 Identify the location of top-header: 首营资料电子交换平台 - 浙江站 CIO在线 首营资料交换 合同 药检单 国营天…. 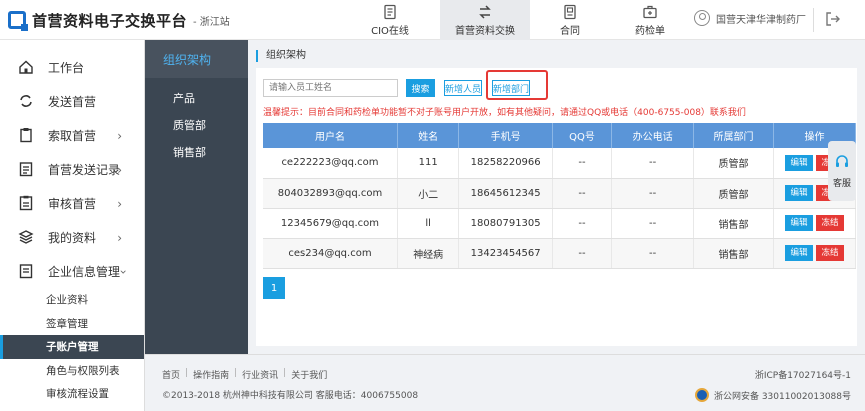
(432, 20).